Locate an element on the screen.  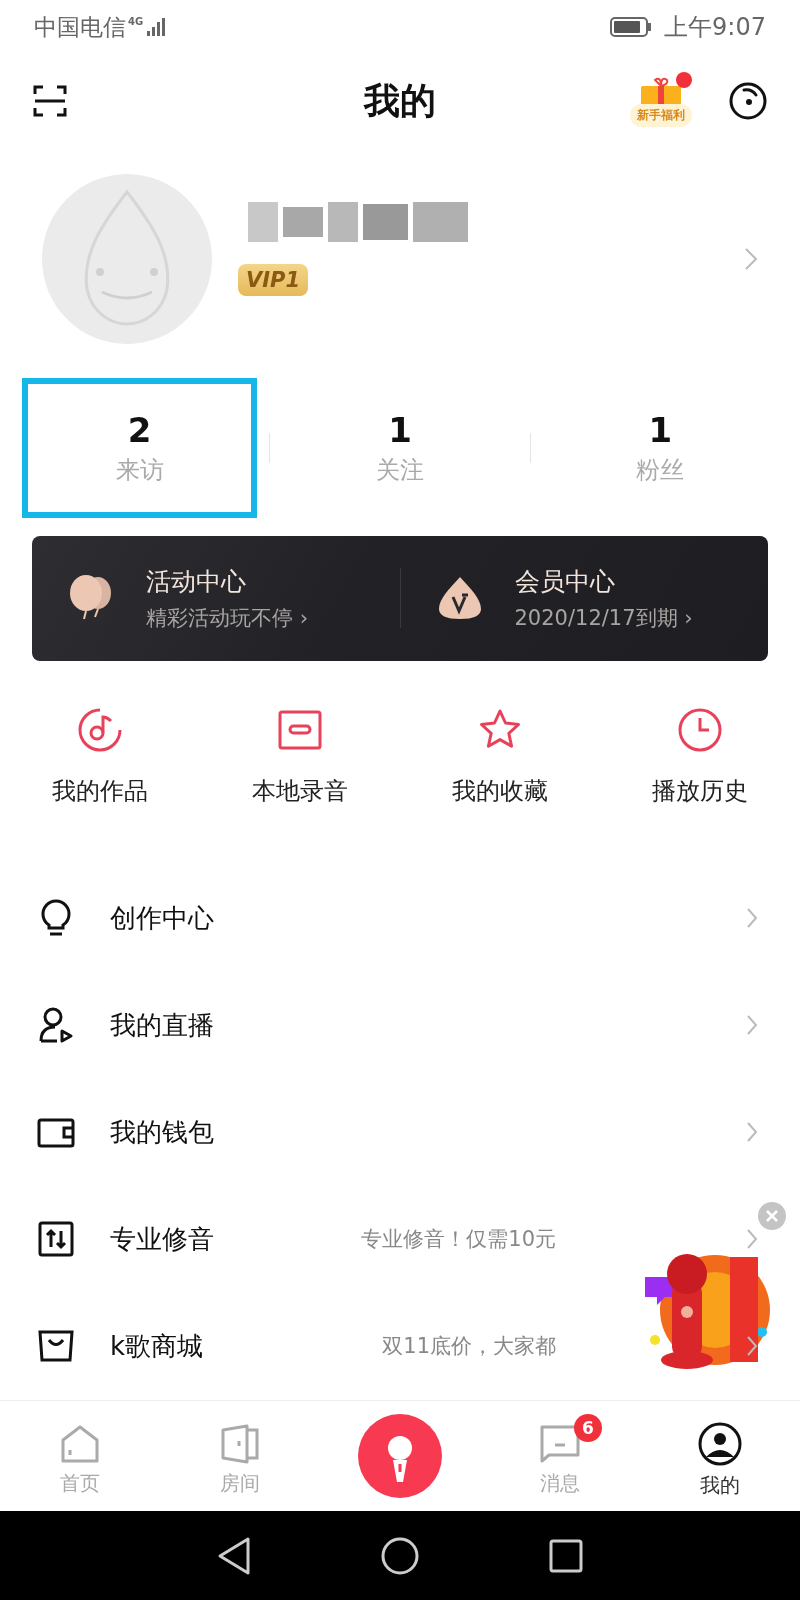
menu-label: 我的直播 is located at coordinates (162, 1025).